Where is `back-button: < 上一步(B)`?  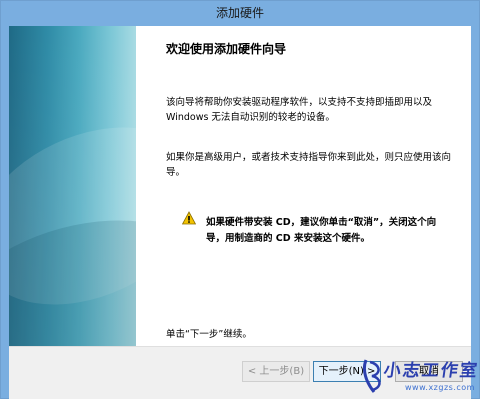
back-button: < 上一步(B) is located at coordinates (276, 371).